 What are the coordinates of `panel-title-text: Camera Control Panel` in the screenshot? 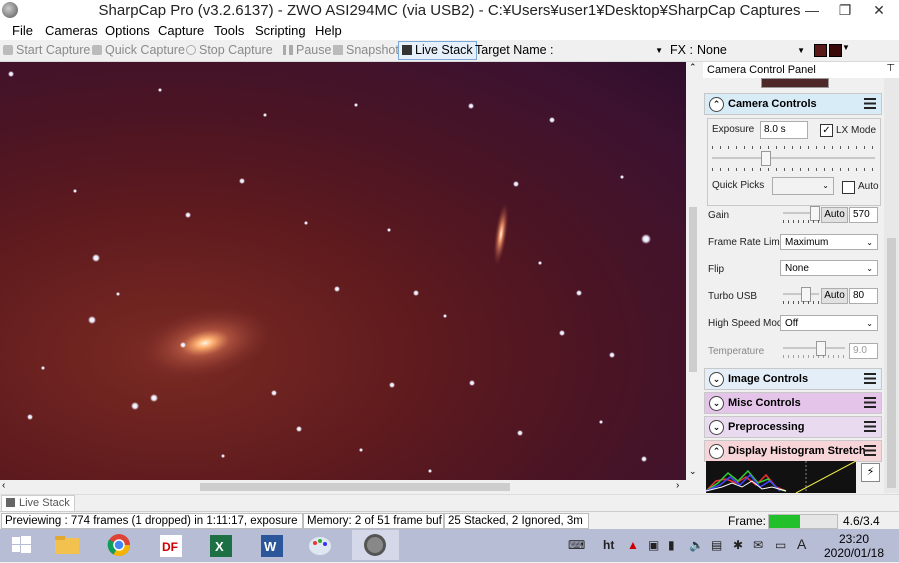 It's located at (761, 70).